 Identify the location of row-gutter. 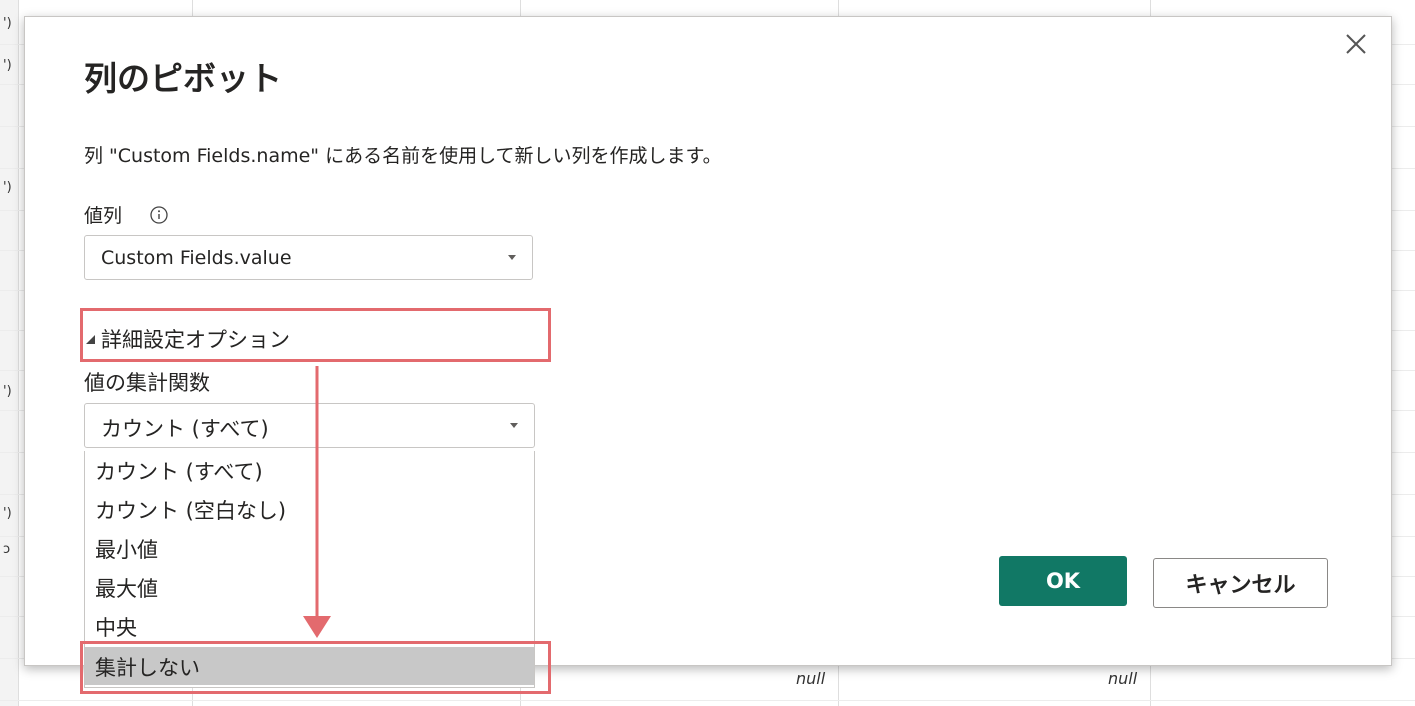
(9, 353).